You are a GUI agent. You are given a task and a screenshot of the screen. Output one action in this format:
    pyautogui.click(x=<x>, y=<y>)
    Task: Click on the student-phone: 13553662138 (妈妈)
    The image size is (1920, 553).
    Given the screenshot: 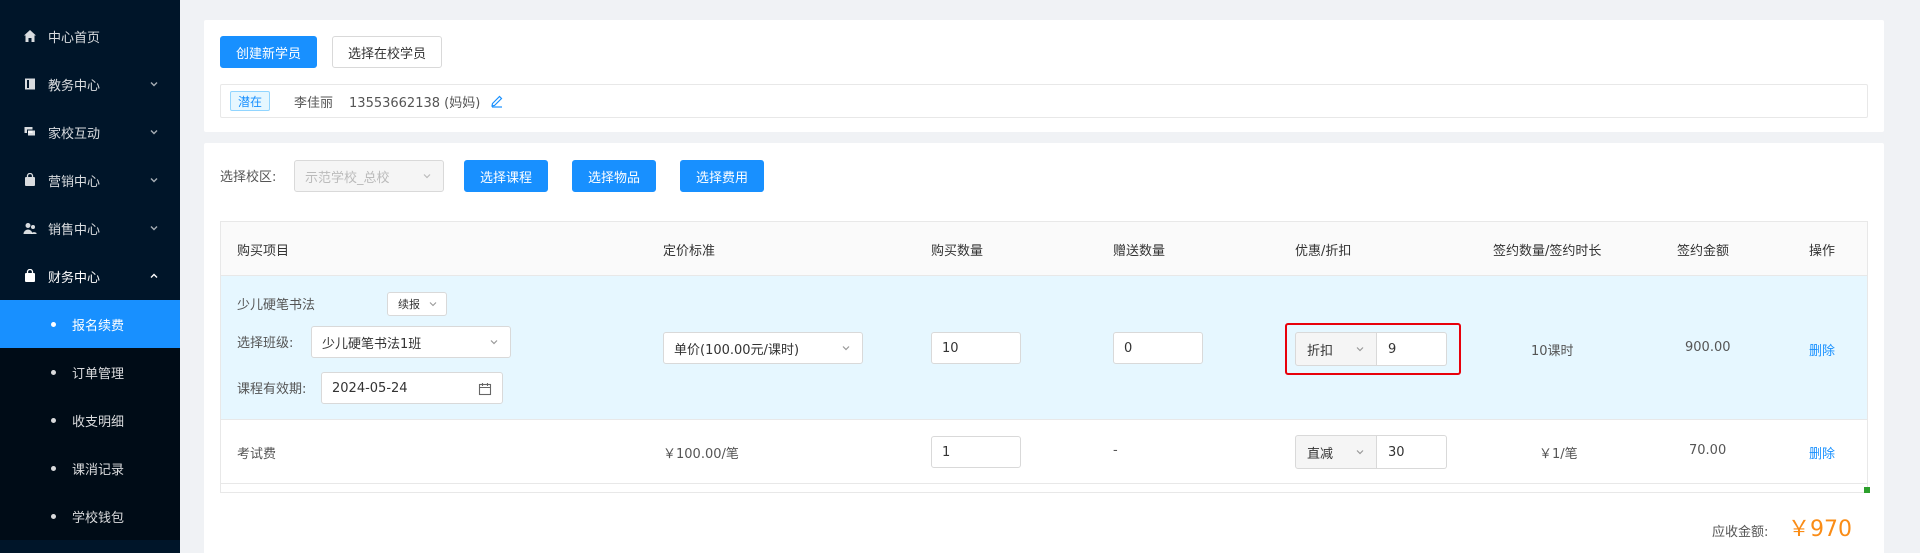 What is the action you would take?
    pyautogui.click(x=415, y=103)
    